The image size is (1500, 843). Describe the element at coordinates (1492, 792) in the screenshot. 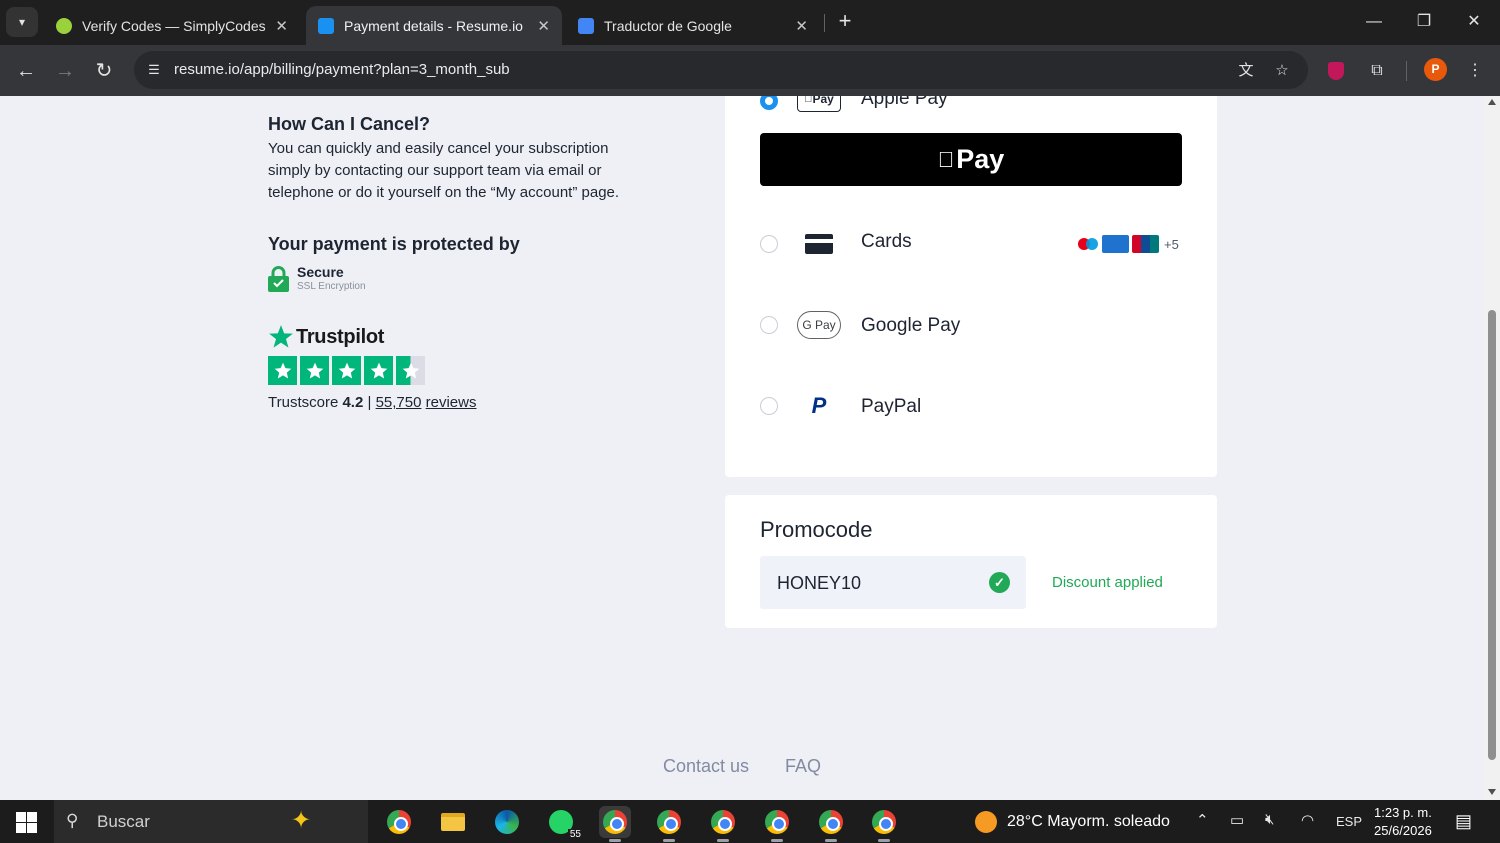

I see `scroll-down-arrow-icon` at that location.